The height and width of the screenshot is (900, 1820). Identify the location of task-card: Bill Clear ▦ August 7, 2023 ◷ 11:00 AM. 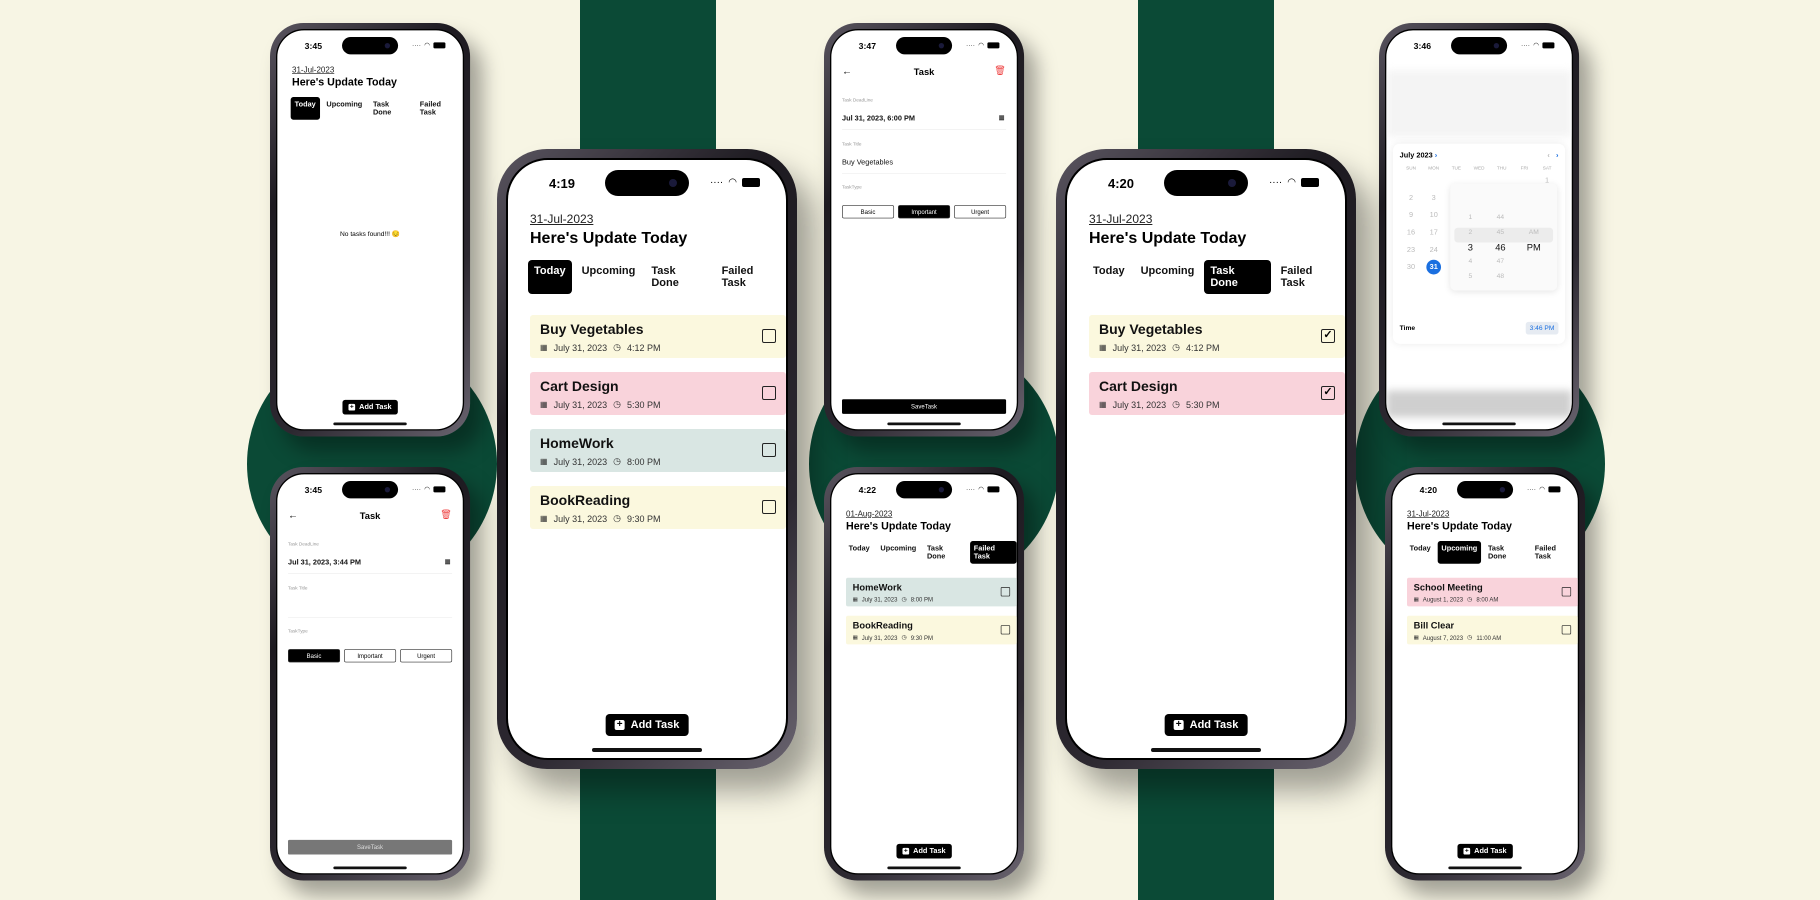
(1492, 630).